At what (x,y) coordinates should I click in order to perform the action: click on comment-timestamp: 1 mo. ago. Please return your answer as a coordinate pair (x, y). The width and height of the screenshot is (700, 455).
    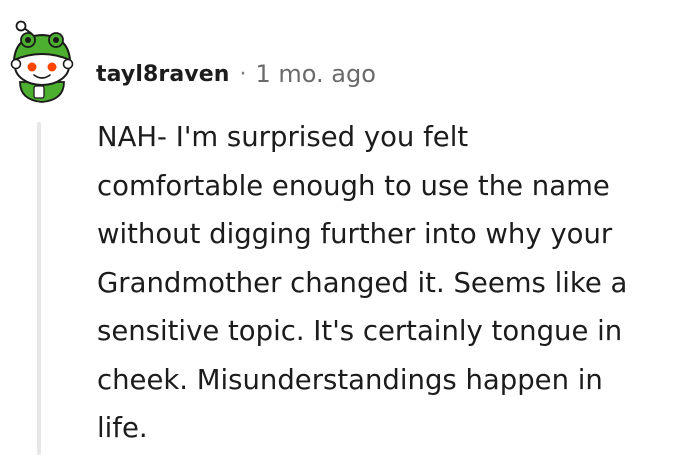
    Looking at the image, I should click on (316, 74).